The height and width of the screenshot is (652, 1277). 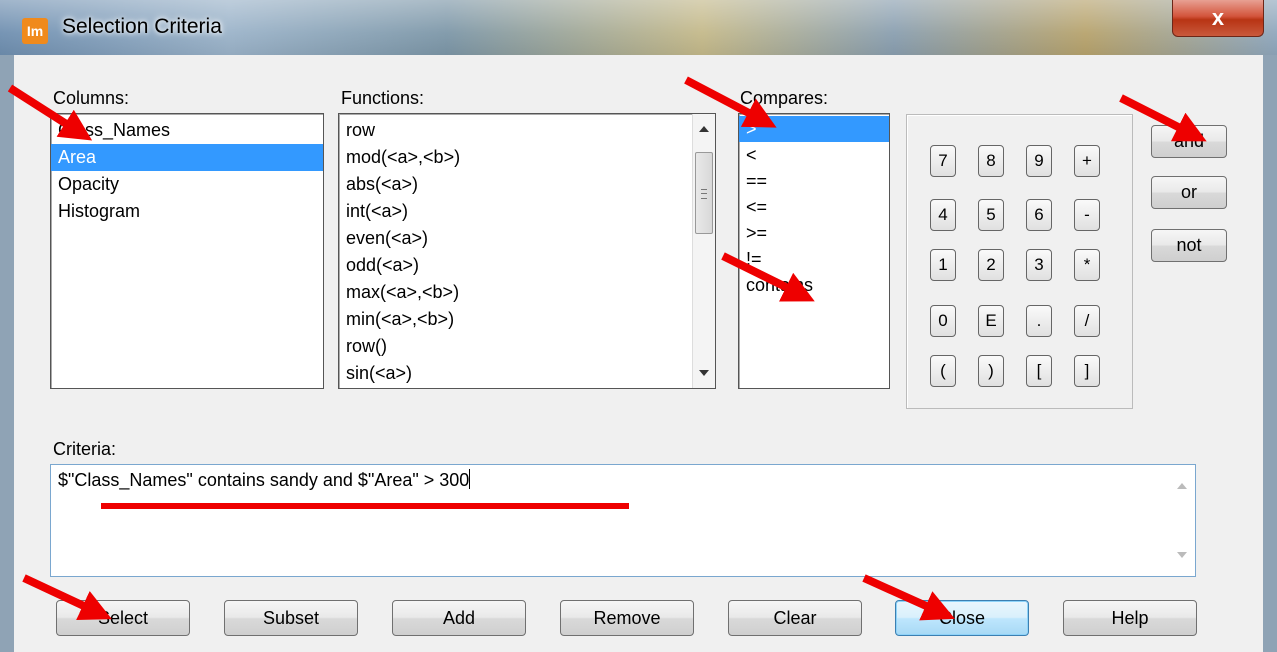 What do you see at coordinates (1039, 265) in the screenshot?
I see `key-3: 3` at bounding box center [1039, 265].